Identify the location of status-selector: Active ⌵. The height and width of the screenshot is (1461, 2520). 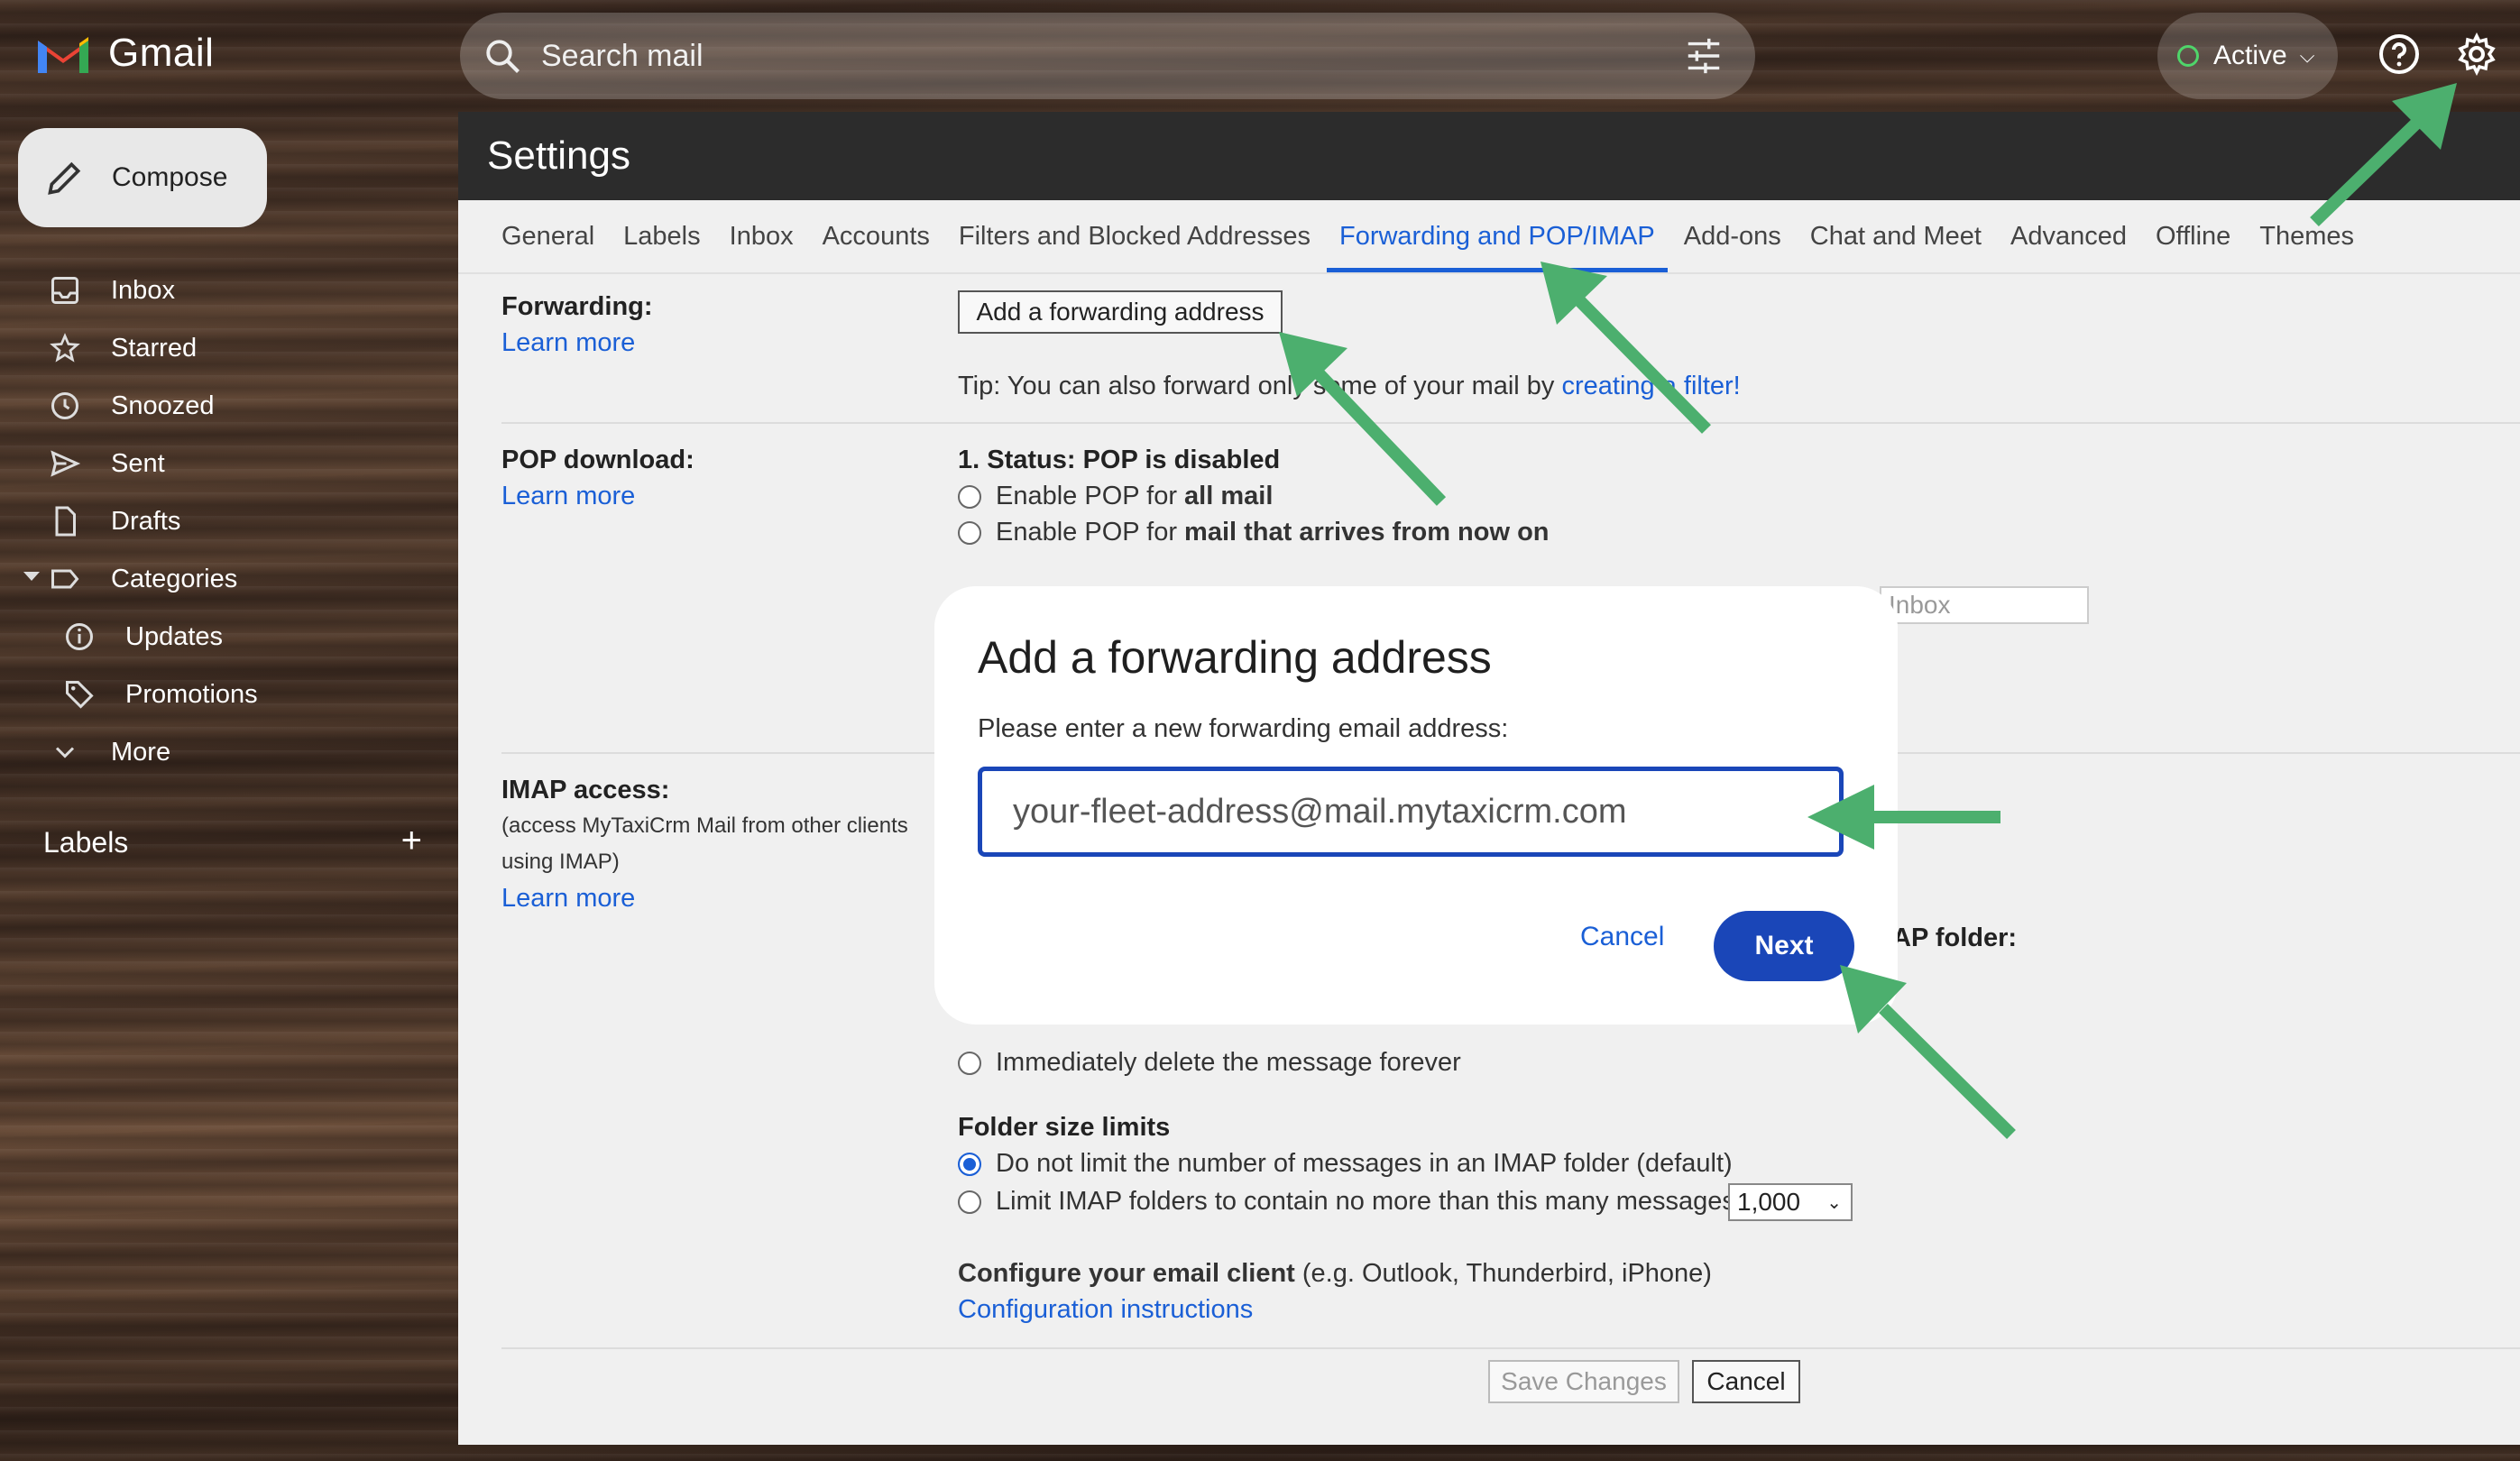
(2247, 56).